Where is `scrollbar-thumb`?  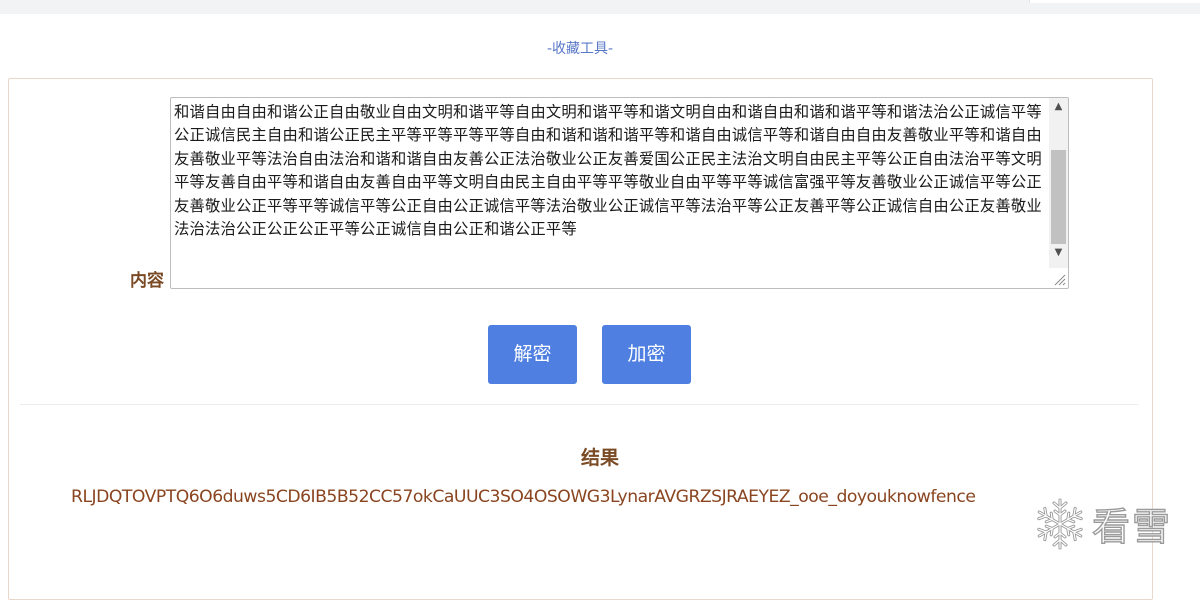 scrollbar-thumb is located at coordinates (1058, 197).